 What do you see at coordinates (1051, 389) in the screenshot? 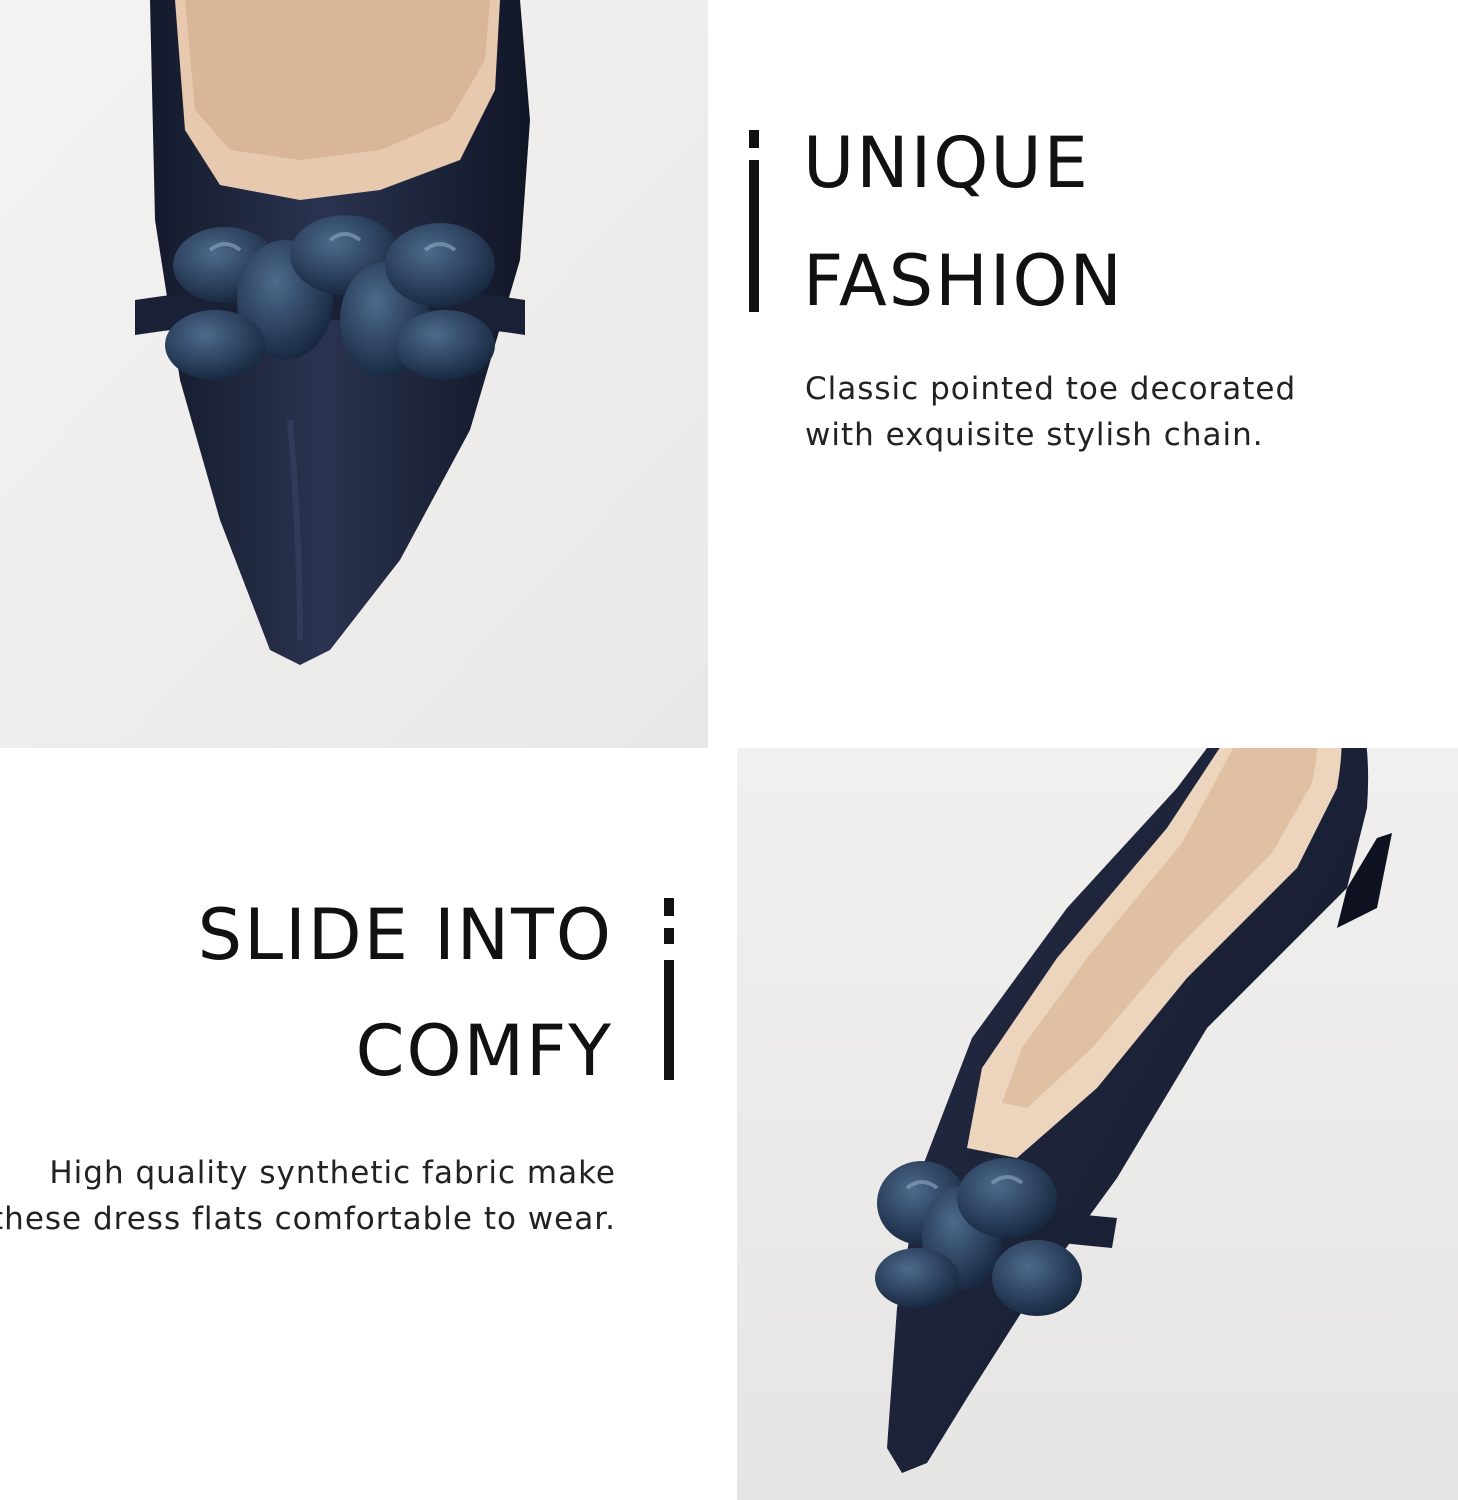
I see `description-line: Classic pointed toe decorated` at bounding box center [1051, 389].